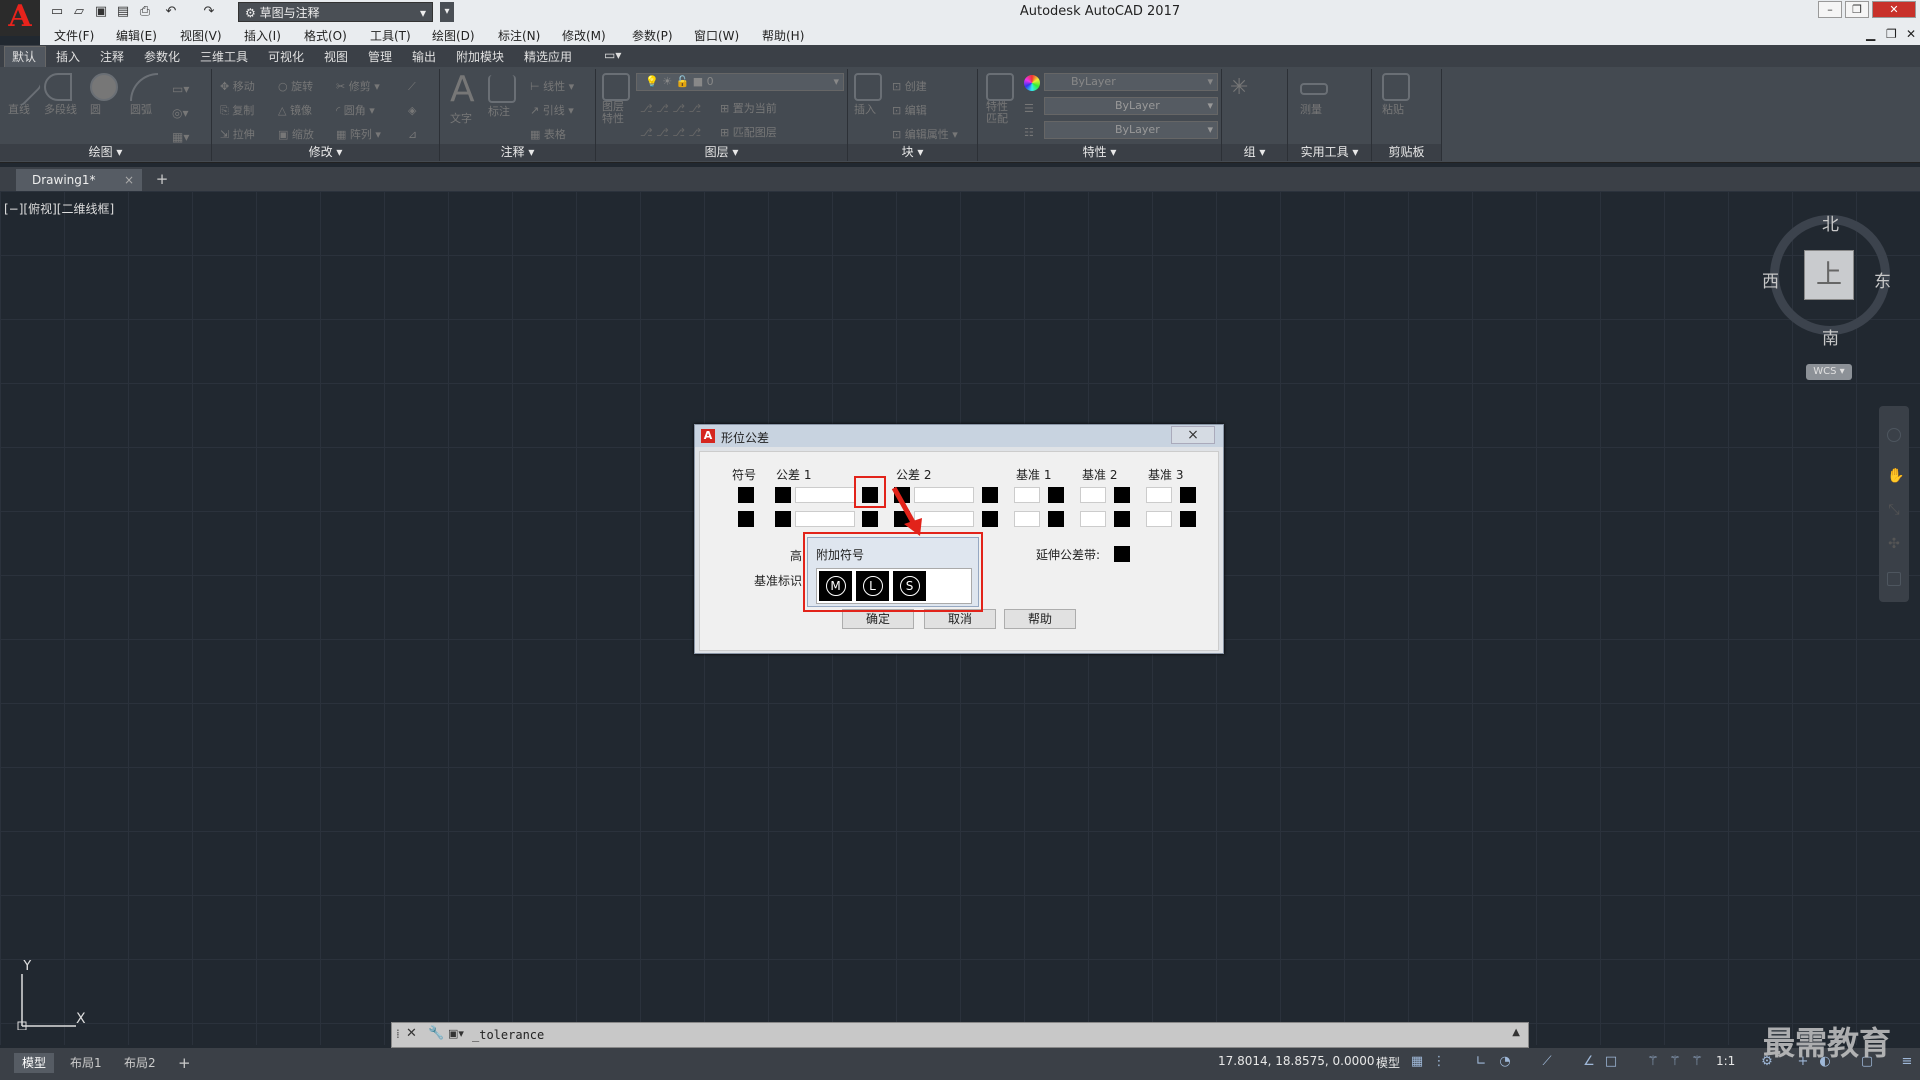 The width and height of the screenshot is (1920, 1080). Describe the element at coordinates (508, 1035) in the screenshot. I see `command-input: _tolerance` at that location.